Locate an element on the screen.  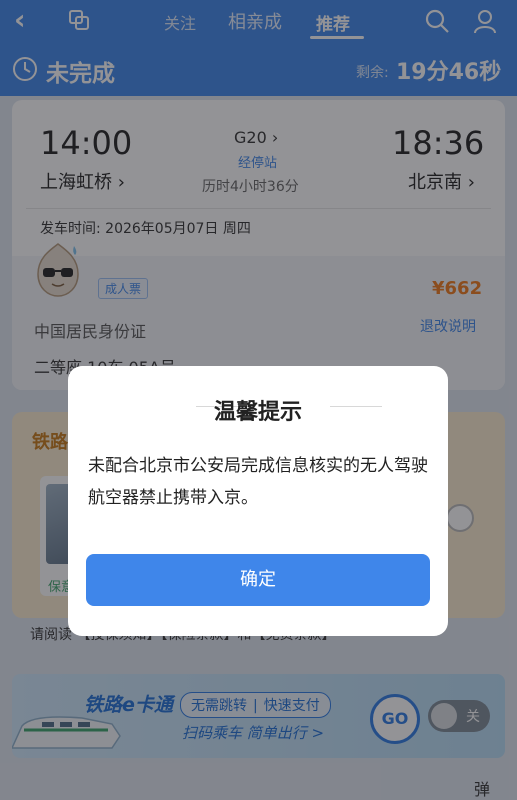
confirm-button: 确定 is located at coordinates (258, 580).